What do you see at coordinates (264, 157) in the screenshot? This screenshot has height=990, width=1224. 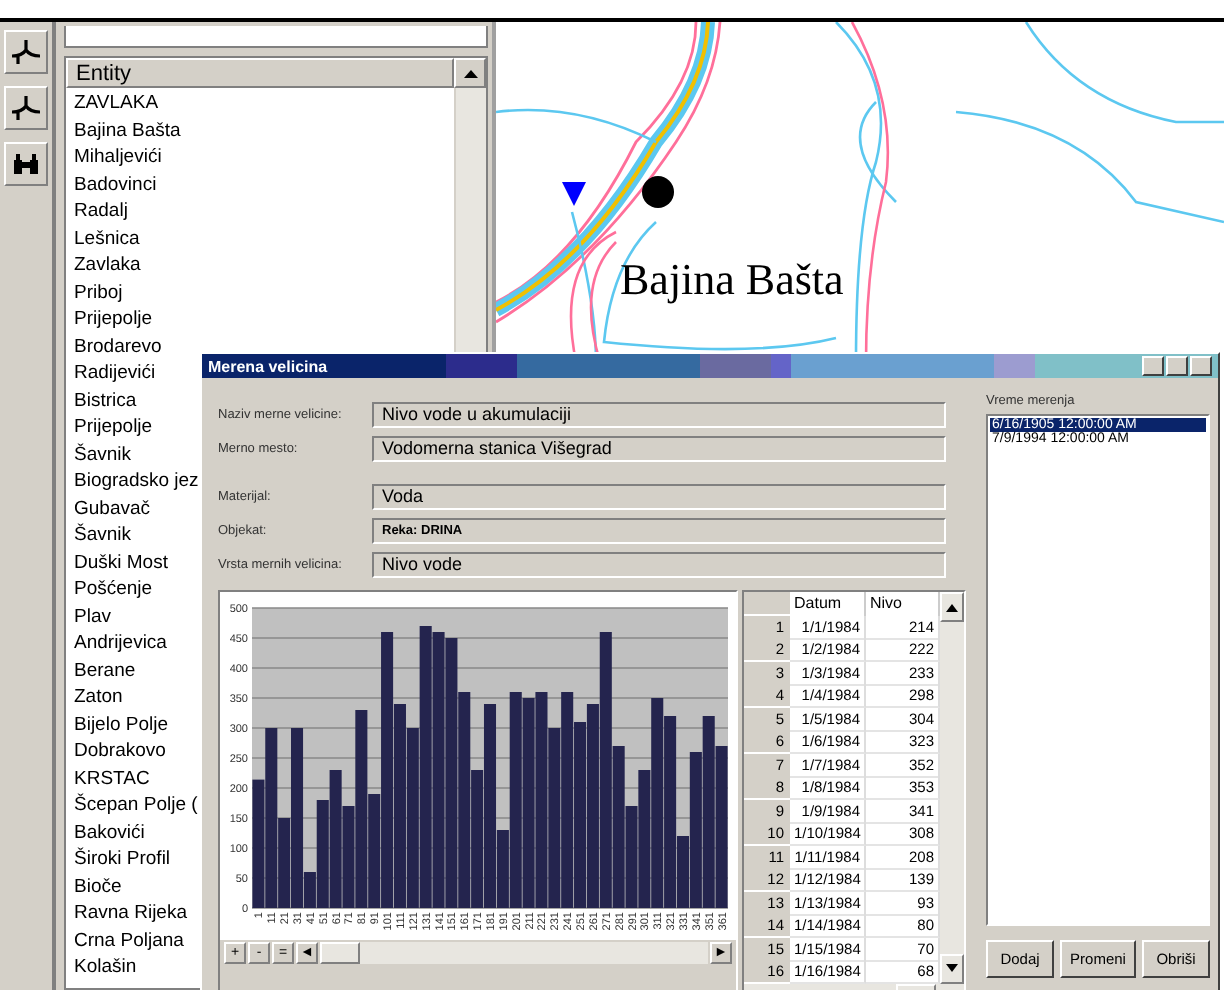 I see `list-item: Mihaljevići` at bounding box center [264, 157].